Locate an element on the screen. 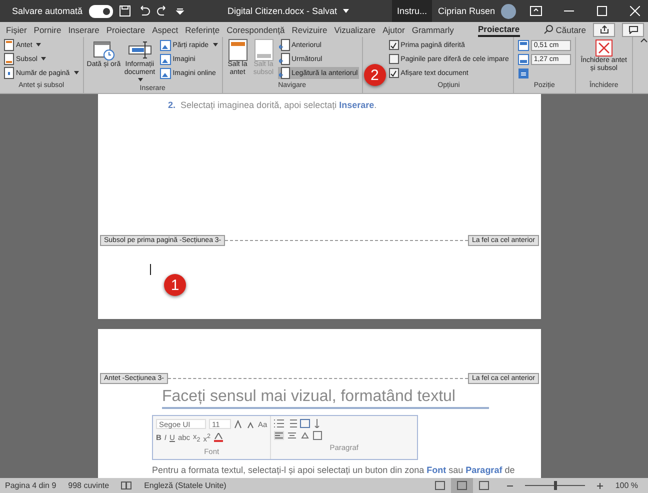 The width and height of the screenshot is (648, 493). menu-tab: Inserare is located at coordinates (84, 30).